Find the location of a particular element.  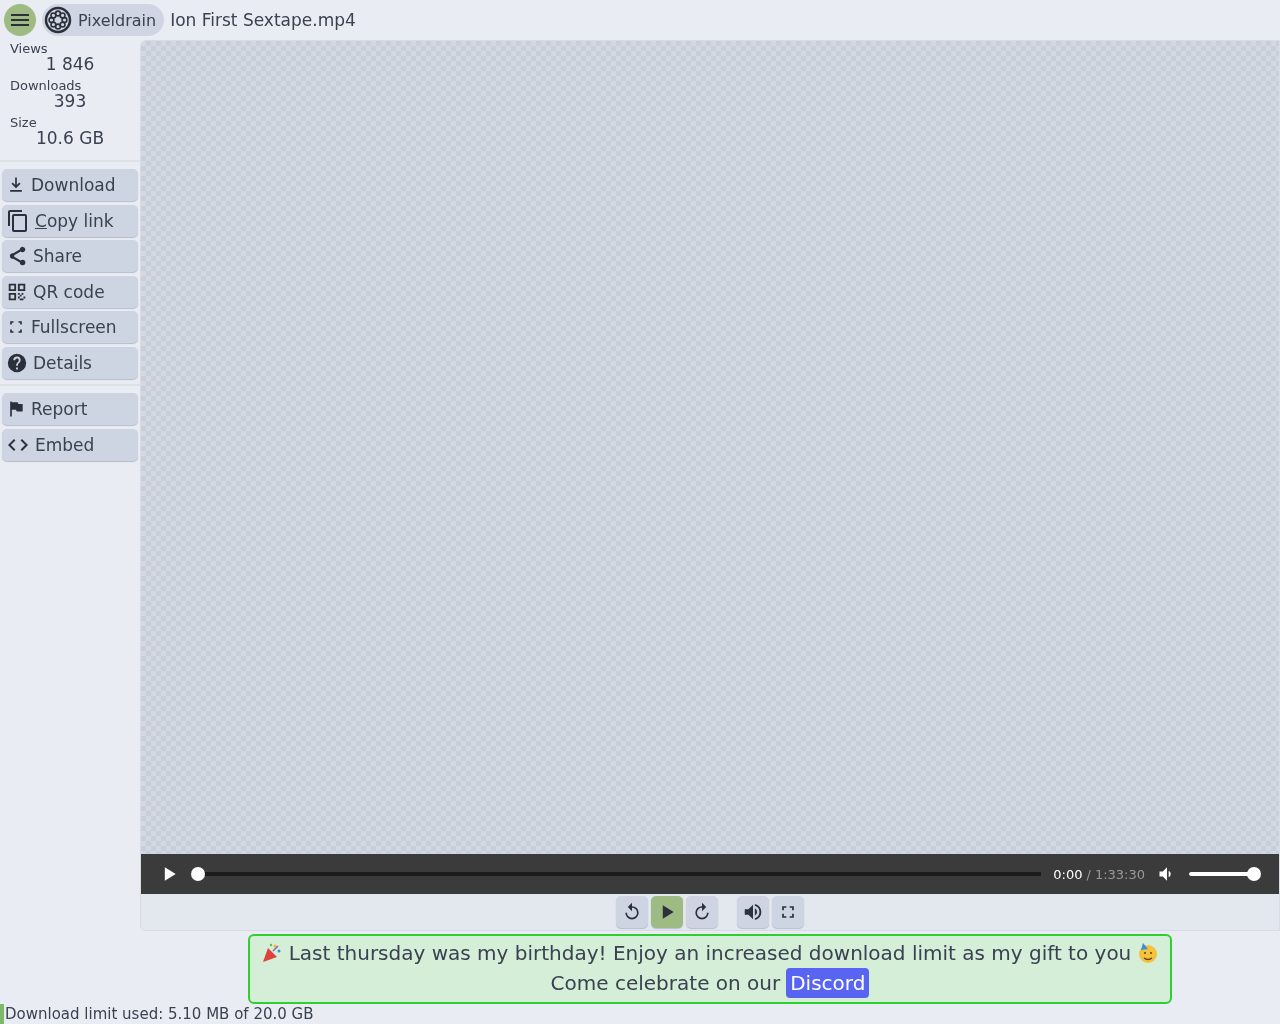

fullscreen-button is located at coordinates (788, 912).